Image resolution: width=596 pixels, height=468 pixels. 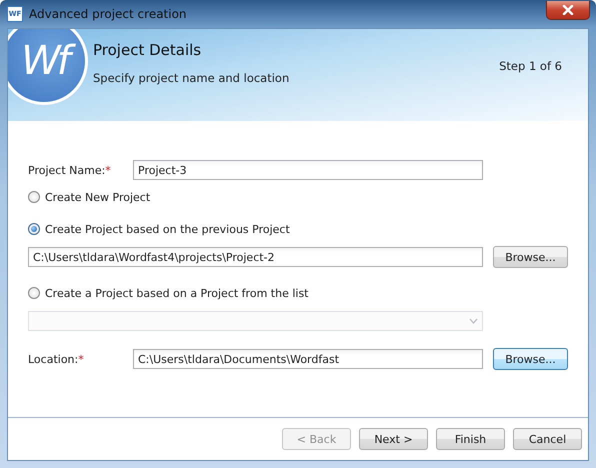 What do you see at coordinates (530, 66) in the screenshot?
I see `step-indicator: Step 1 of 6` at bounding box center [530, 66].